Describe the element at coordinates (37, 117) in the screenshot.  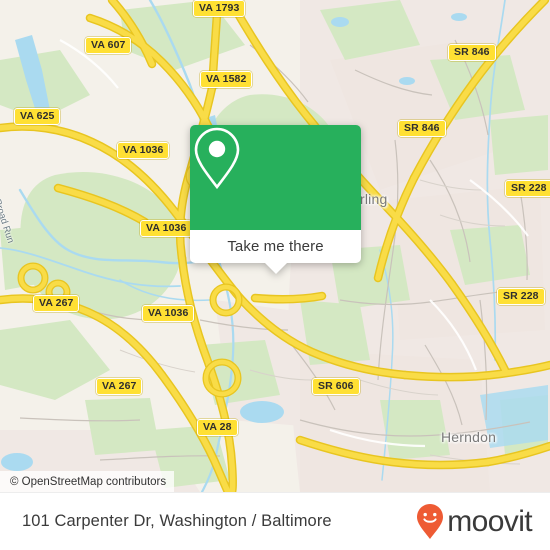
I see `road-shield: VA 625` at that location.